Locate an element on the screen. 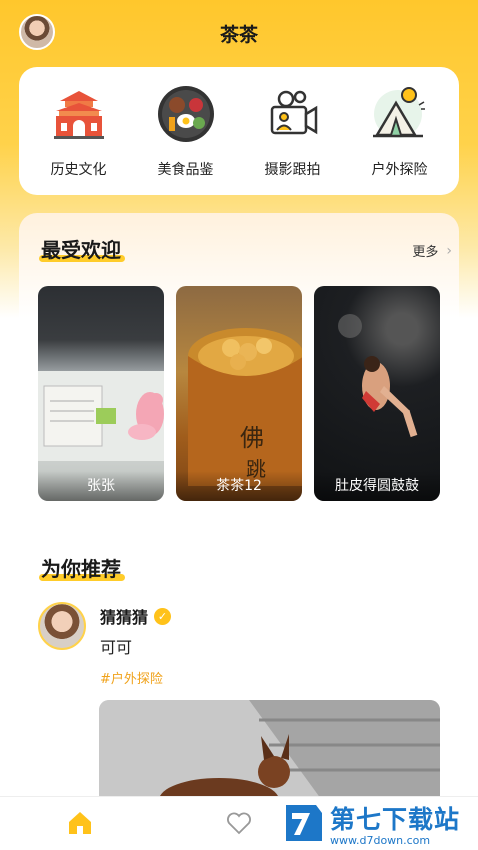  popular-title-wrap: 最受欢迎 is located at coordinates (82, 248).